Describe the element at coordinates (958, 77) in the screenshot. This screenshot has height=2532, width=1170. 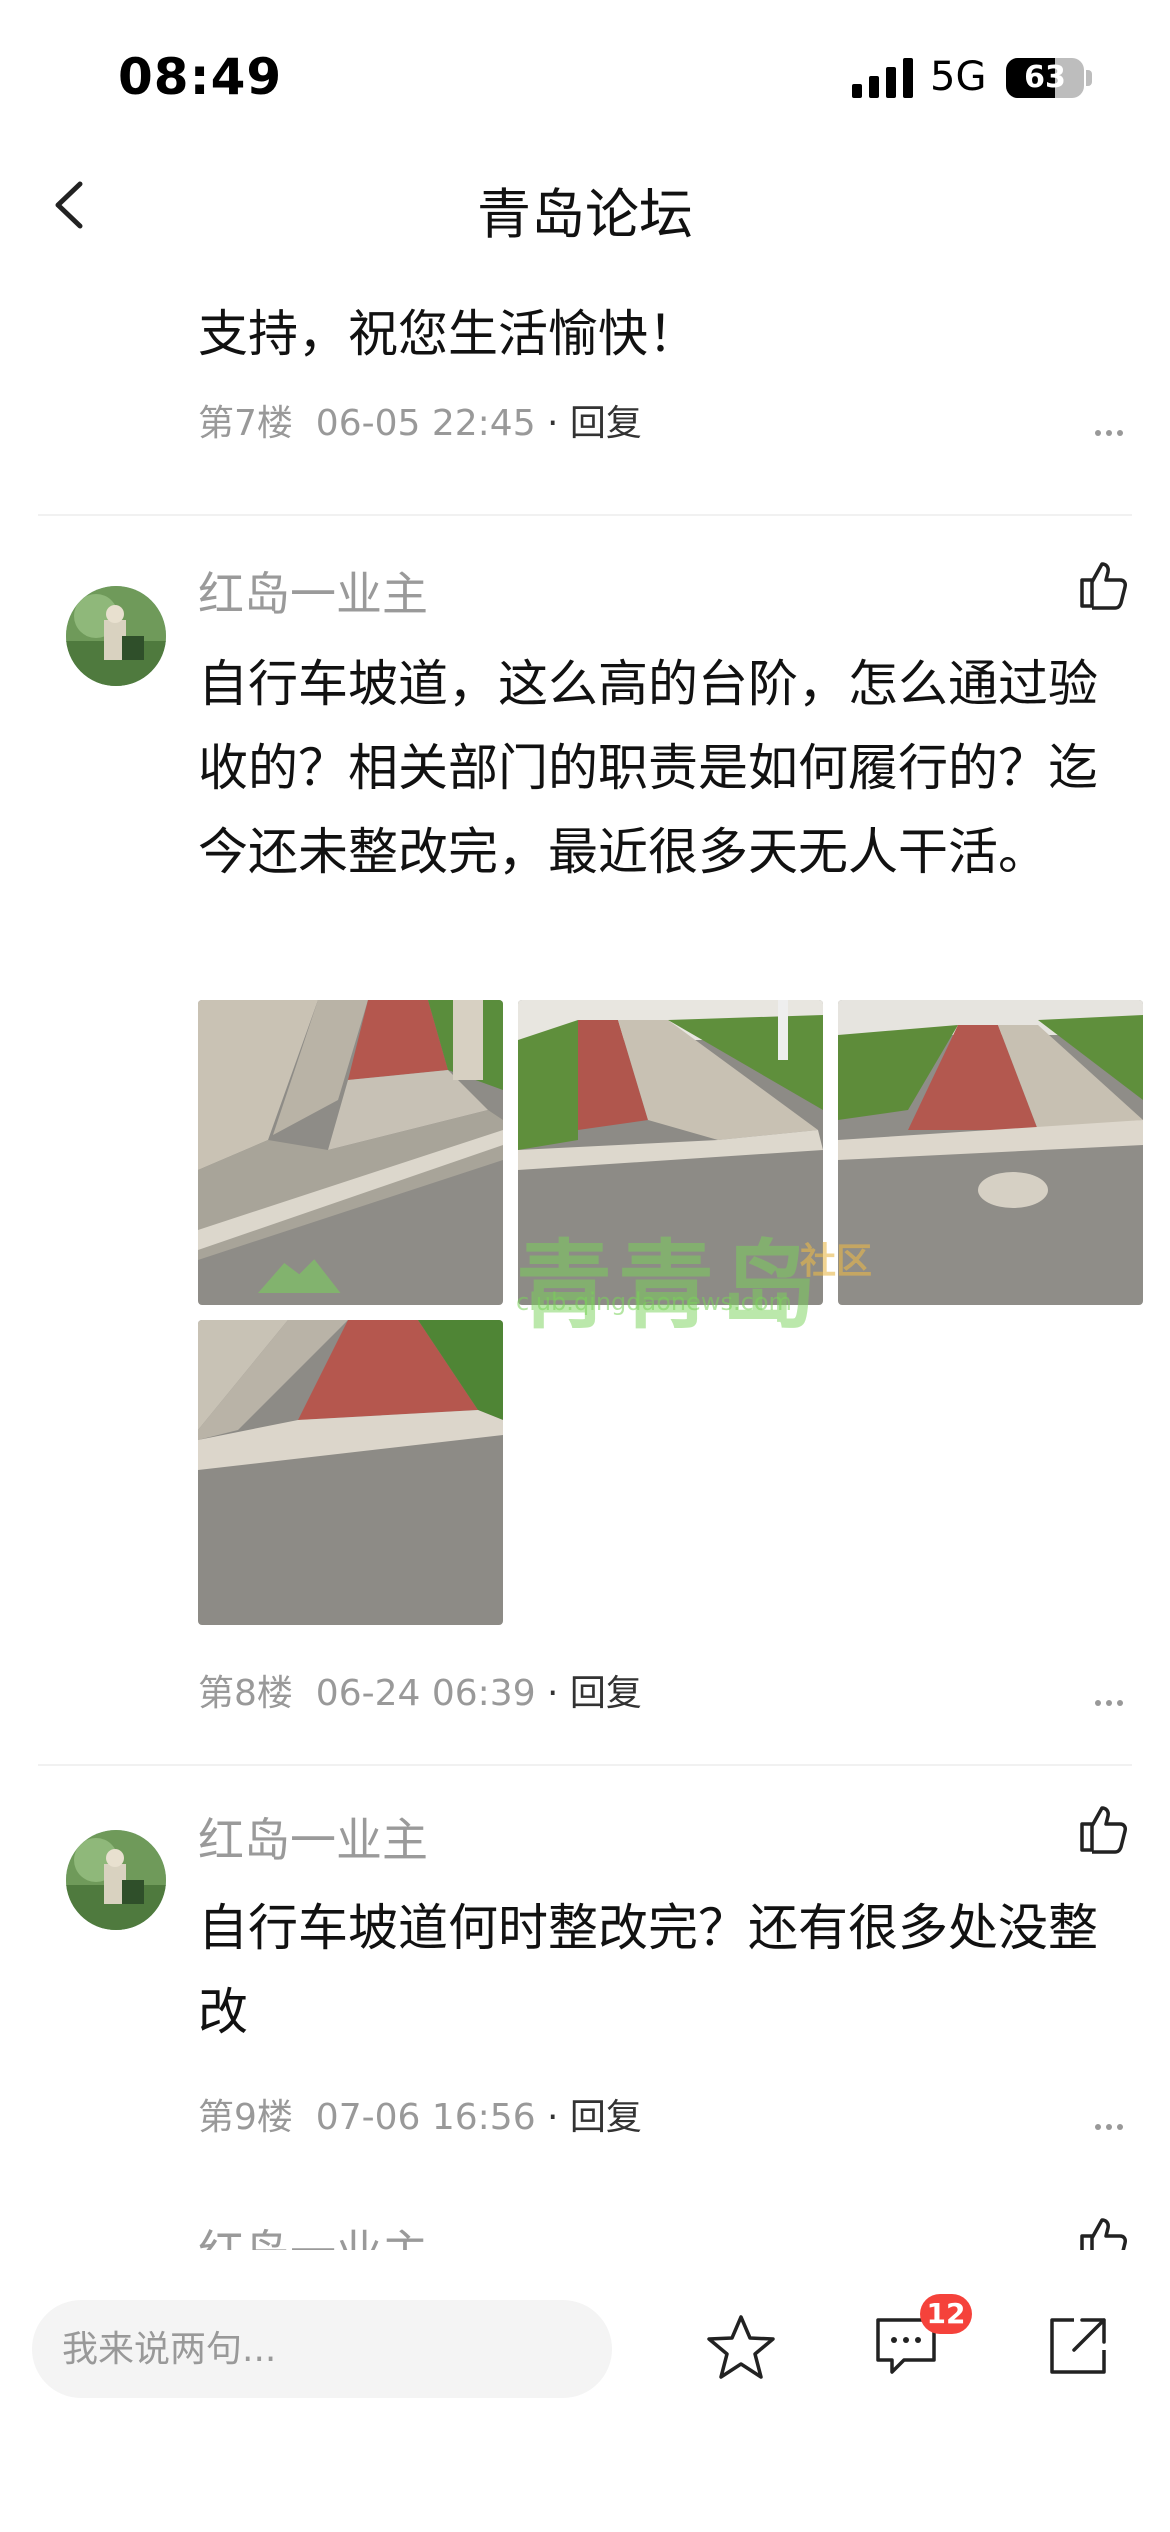
I see `network-type: 5G` at that location.